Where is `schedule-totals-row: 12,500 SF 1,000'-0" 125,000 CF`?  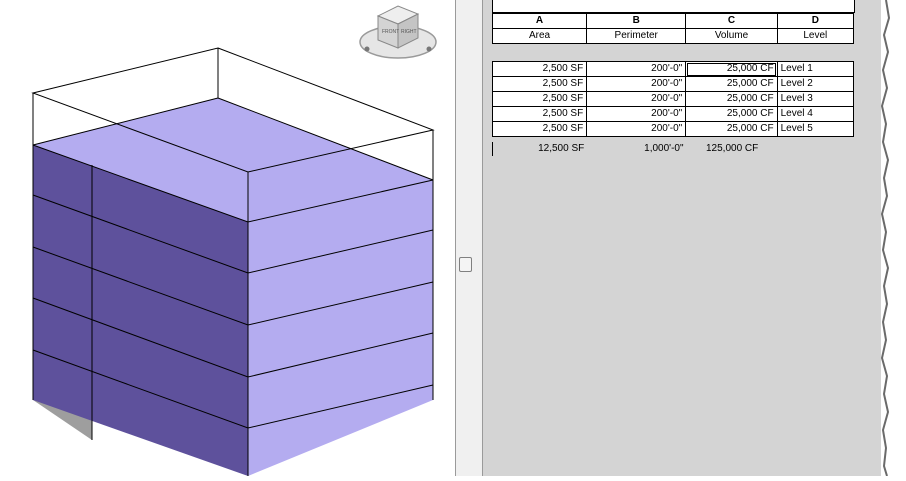
schedule-totals-row: 12,500 SF 1,000'-0" 125,000 CF is located at coordinates (673, 149).